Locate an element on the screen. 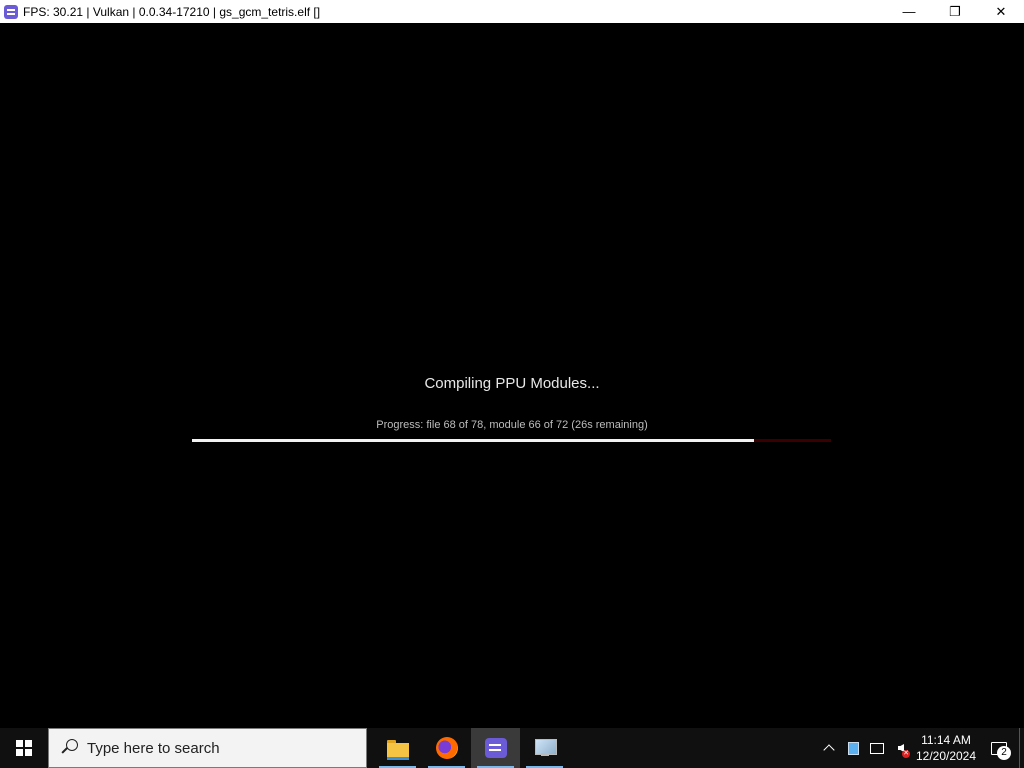 The image size is (1024, 768). network-icon is located at coordinates (877, 748).